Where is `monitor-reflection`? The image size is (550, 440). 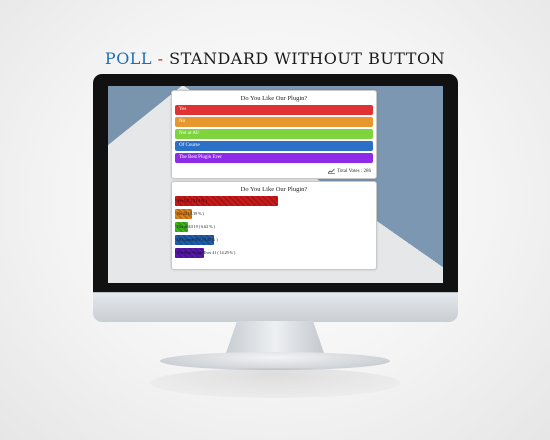 monitor-reflection is located at coordinates (275, 383).